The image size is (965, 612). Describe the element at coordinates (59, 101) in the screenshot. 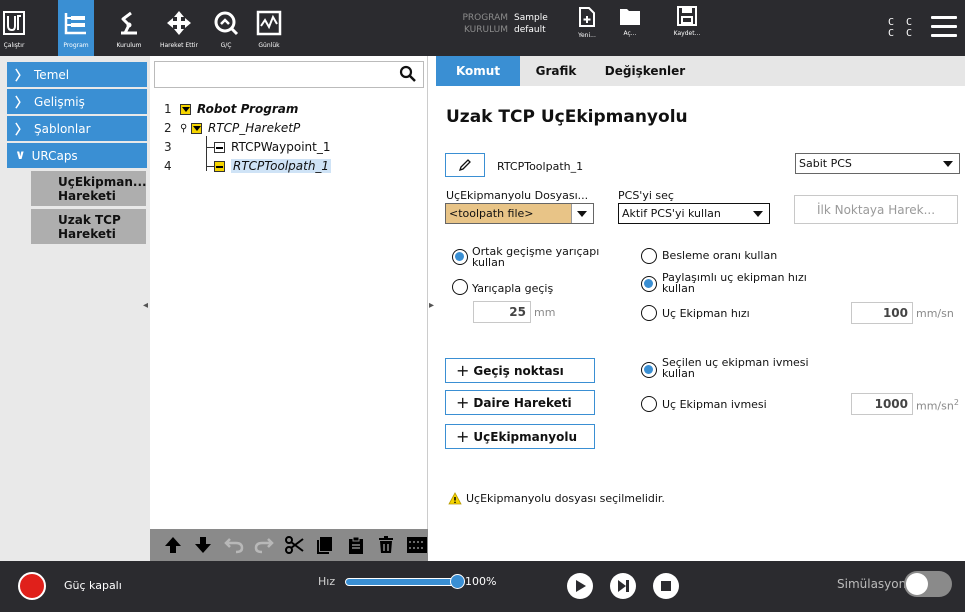

I see `nav-item-label: Gelişmiş` at that location.